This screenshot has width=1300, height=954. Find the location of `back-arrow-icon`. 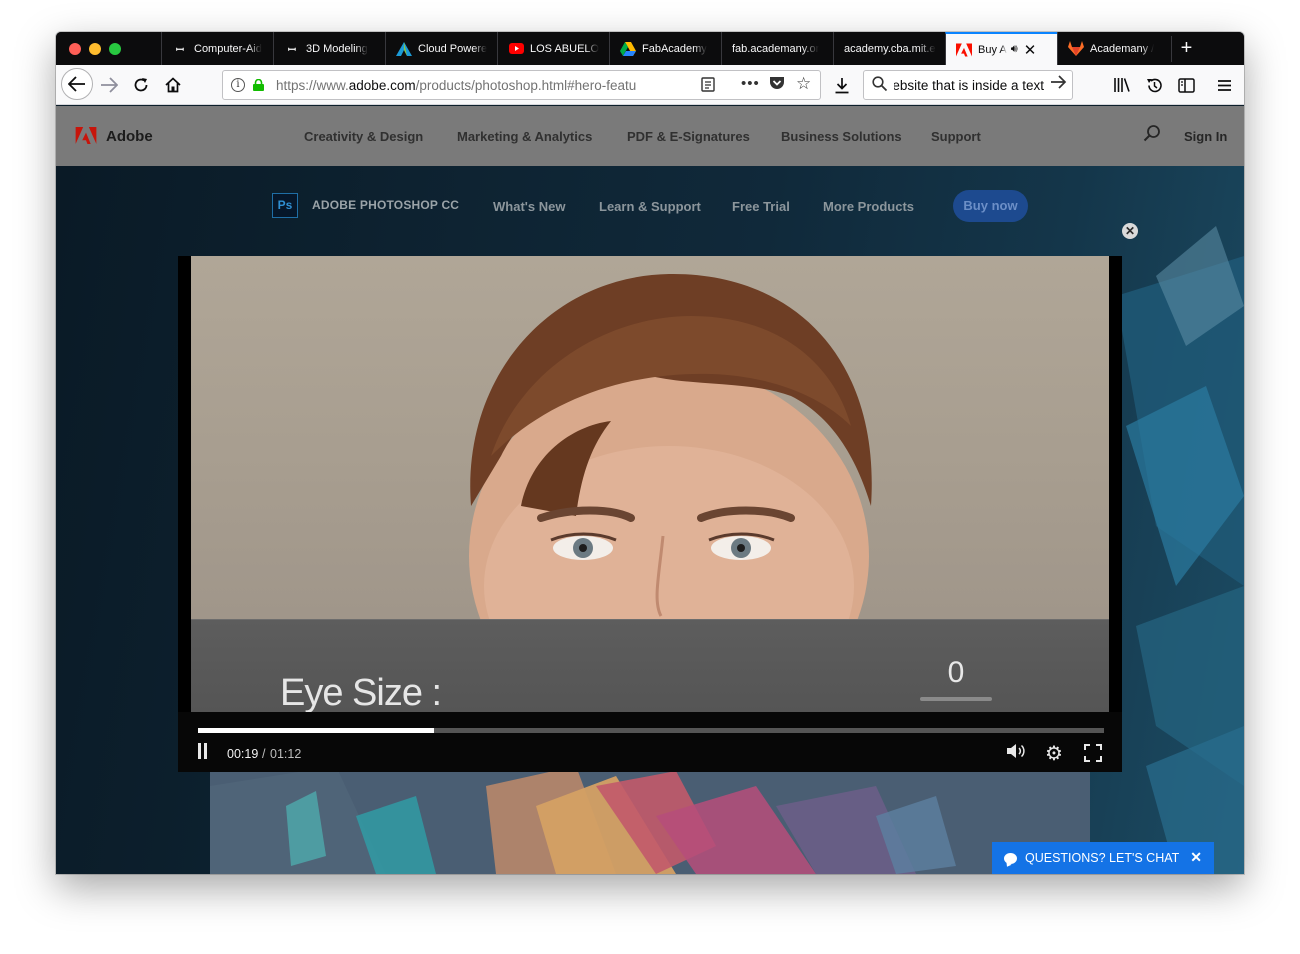

back-arrow-icon is located at coordinates (76, 84).